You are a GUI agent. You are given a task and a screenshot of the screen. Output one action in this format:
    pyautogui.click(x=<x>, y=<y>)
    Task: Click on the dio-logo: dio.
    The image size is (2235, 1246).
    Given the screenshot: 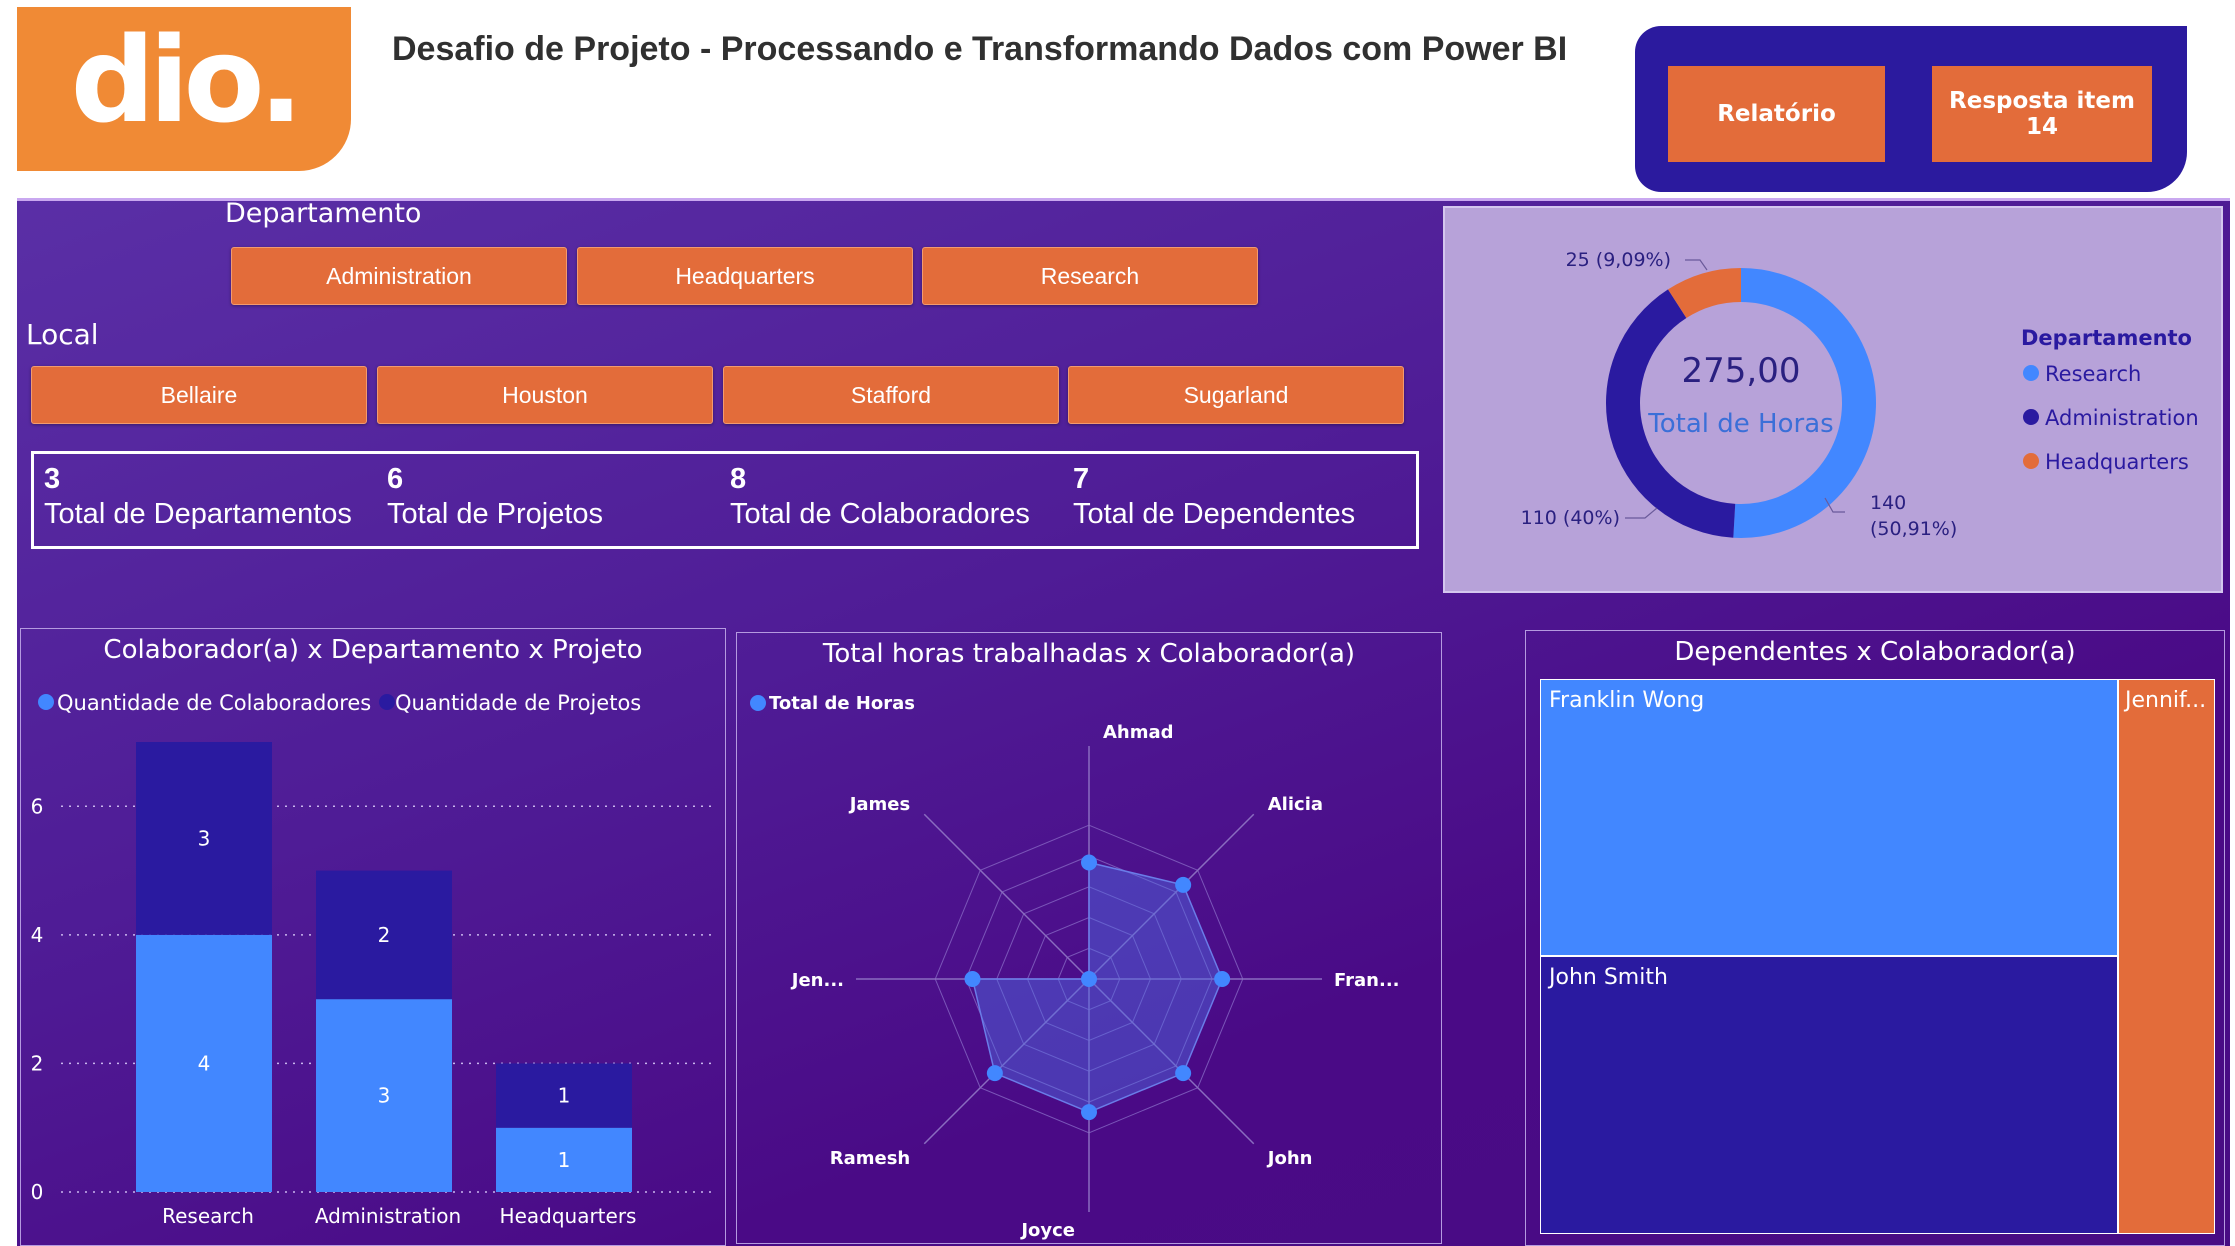 What is the action you would take?
    pyautogui.click(x=184, y=89)
    